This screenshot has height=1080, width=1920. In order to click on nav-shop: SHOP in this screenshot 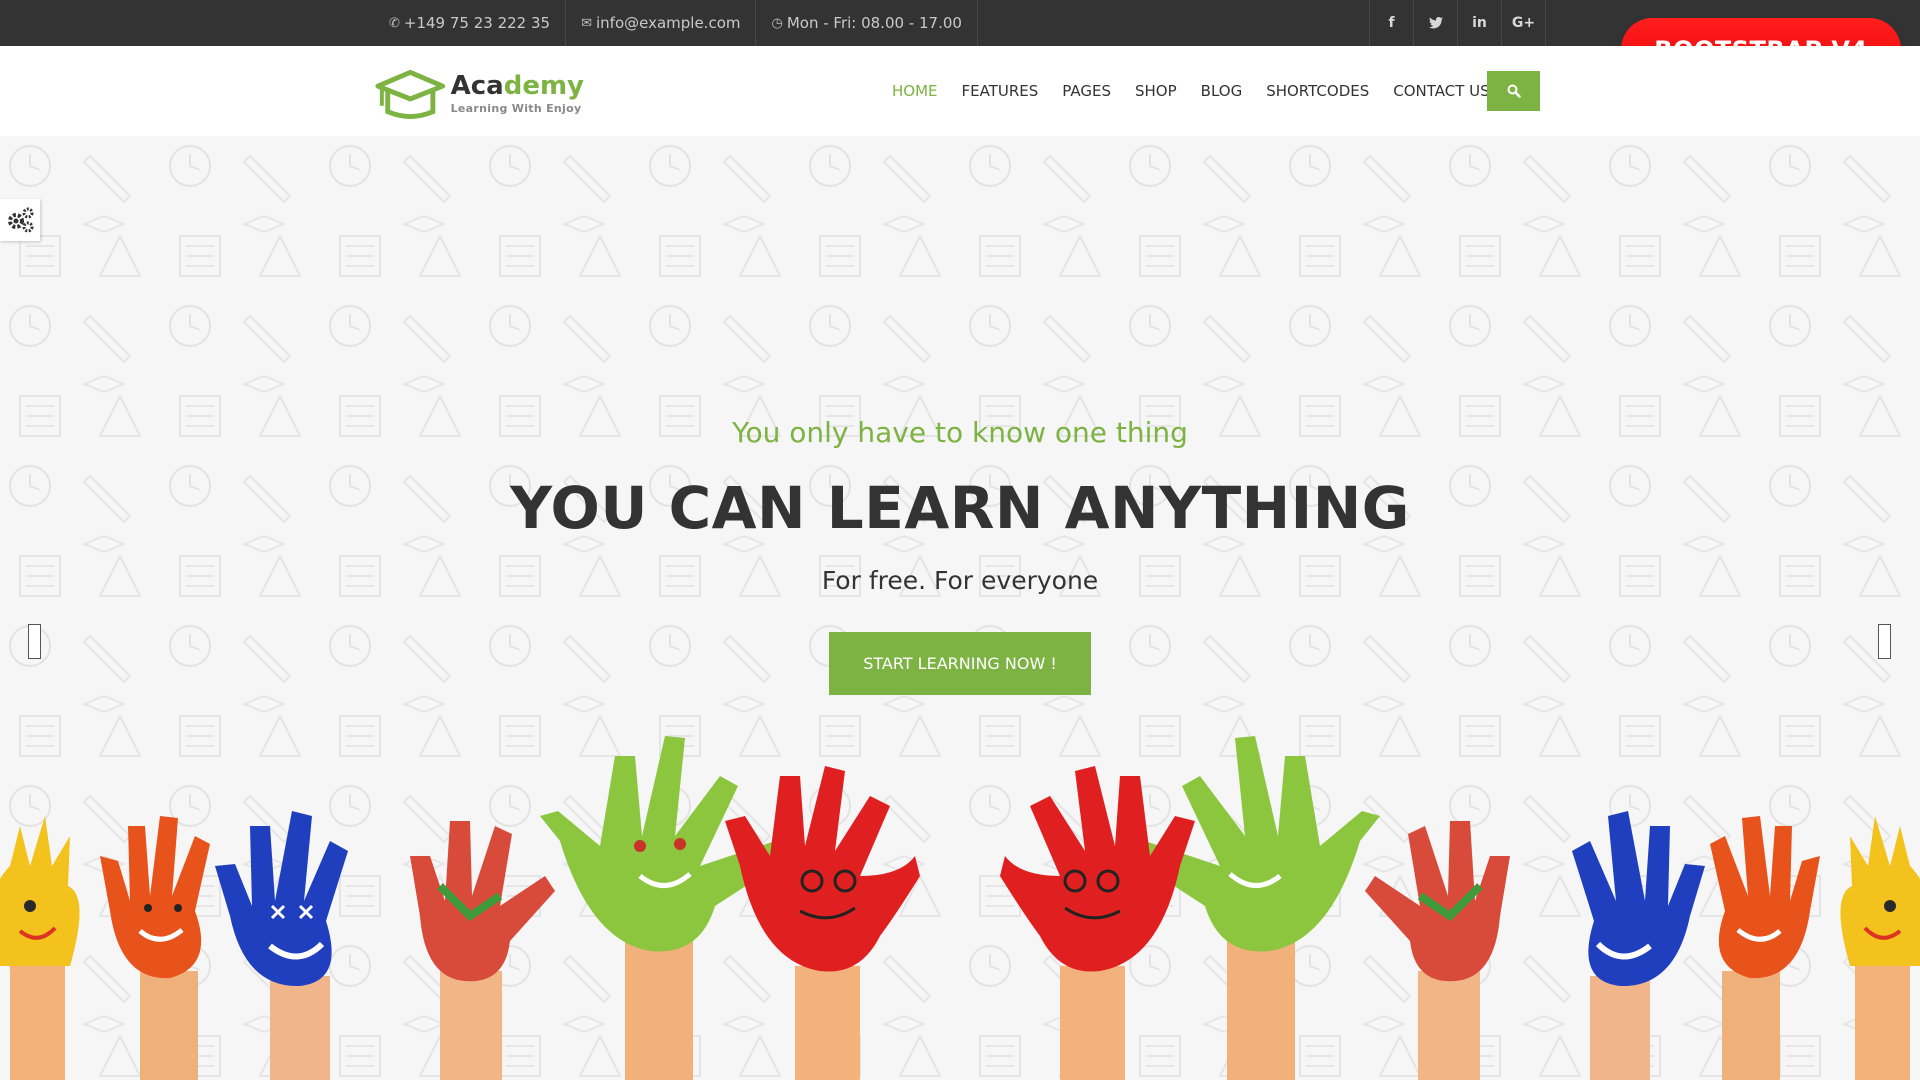, I will do `click(1156, 91)`.